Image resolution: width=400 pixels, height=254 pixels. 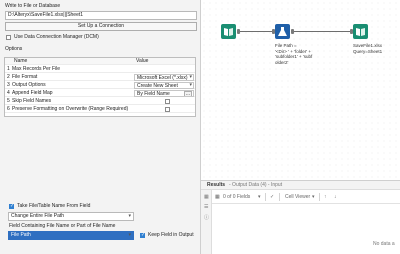 What do you see at coordinates (325, 197) in the screenshot?
I see `sort-up-icon: ↑` at bounding box center [325, 197].